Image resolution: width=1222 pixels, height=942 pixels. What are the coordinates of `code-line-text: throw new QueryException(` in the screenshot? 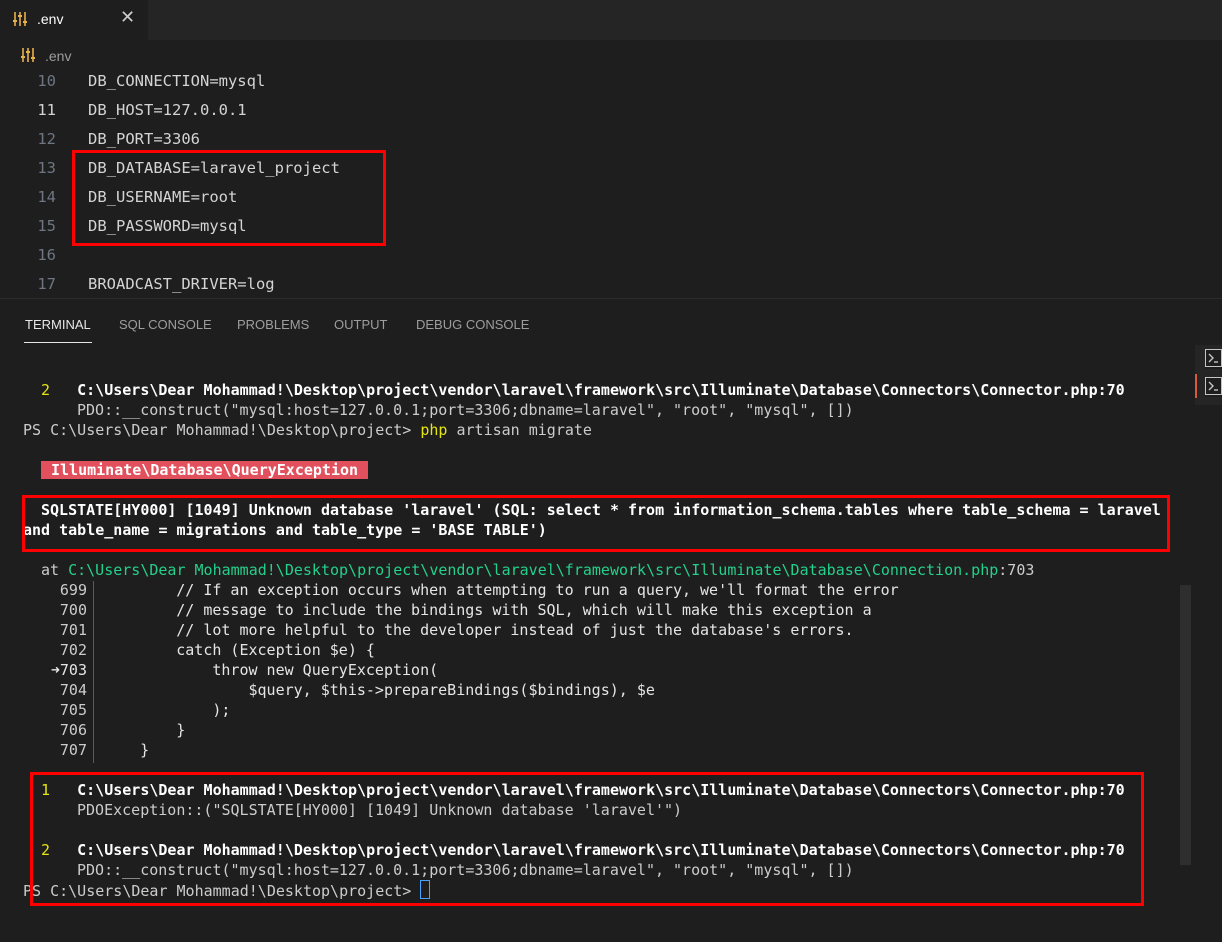 It's located at (271, 670).